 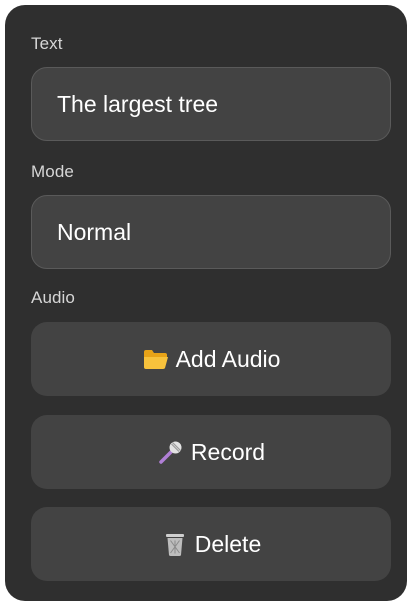 I want to click on record-button: Record, so click(x=211, y=452).